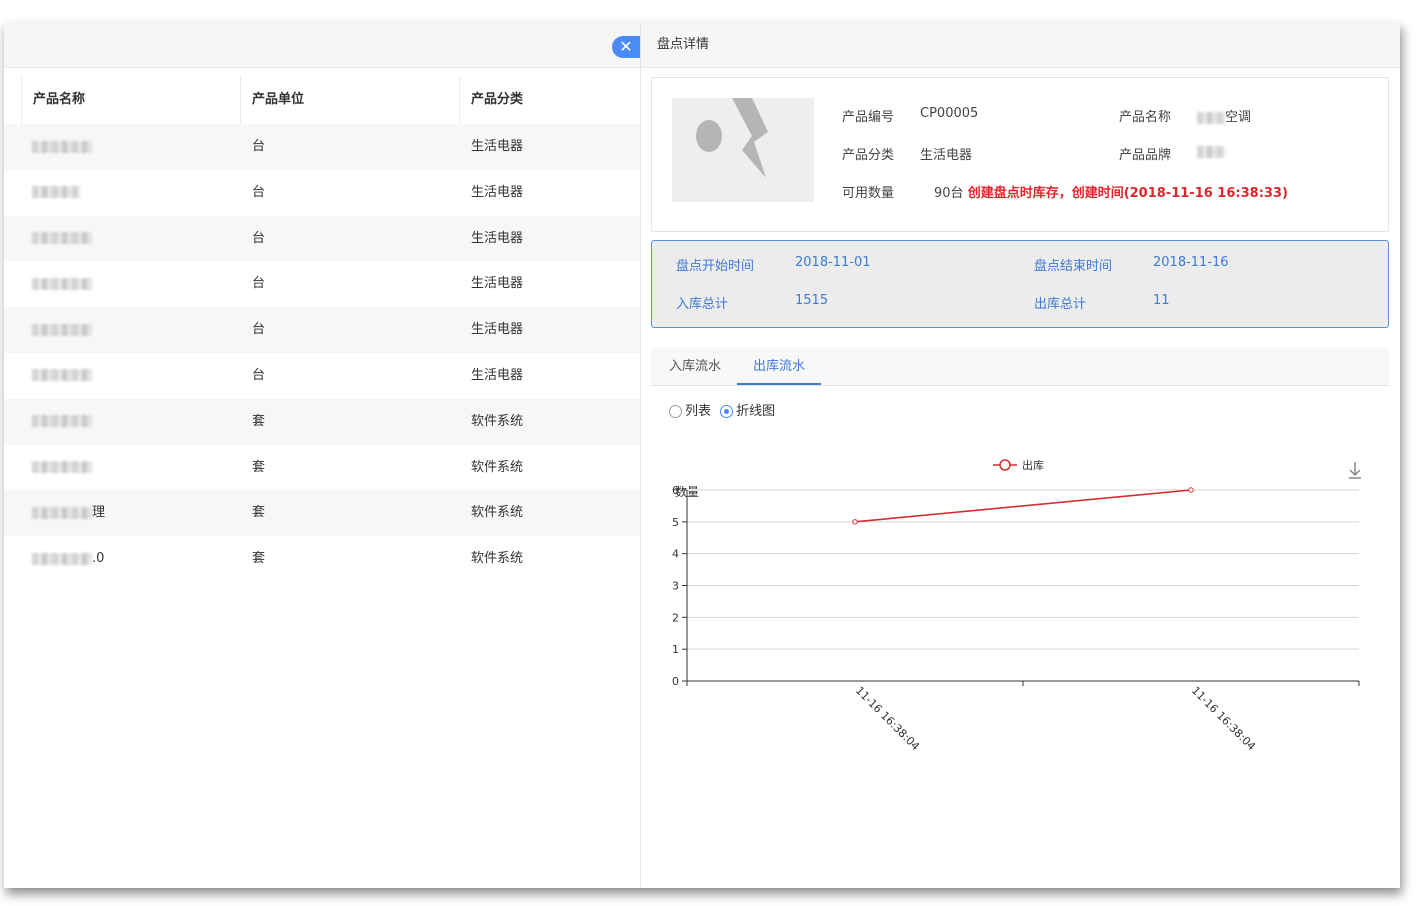  I want to click on product-name-value: 空调, so click(1224, 115).